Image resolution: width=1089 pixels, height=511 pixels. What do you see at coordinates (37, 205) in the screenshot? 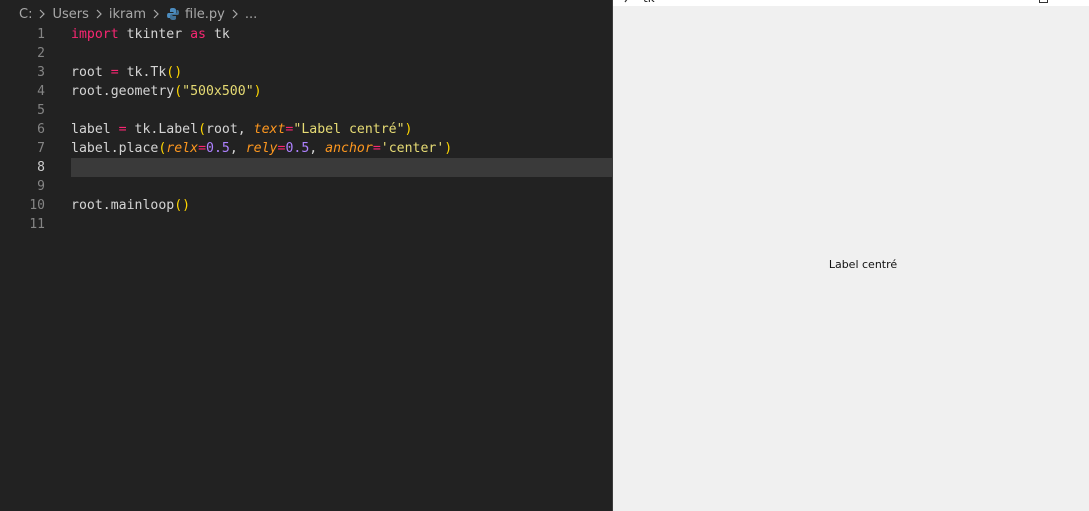
I see `line-number: 10` at bounding box center [37, 205].